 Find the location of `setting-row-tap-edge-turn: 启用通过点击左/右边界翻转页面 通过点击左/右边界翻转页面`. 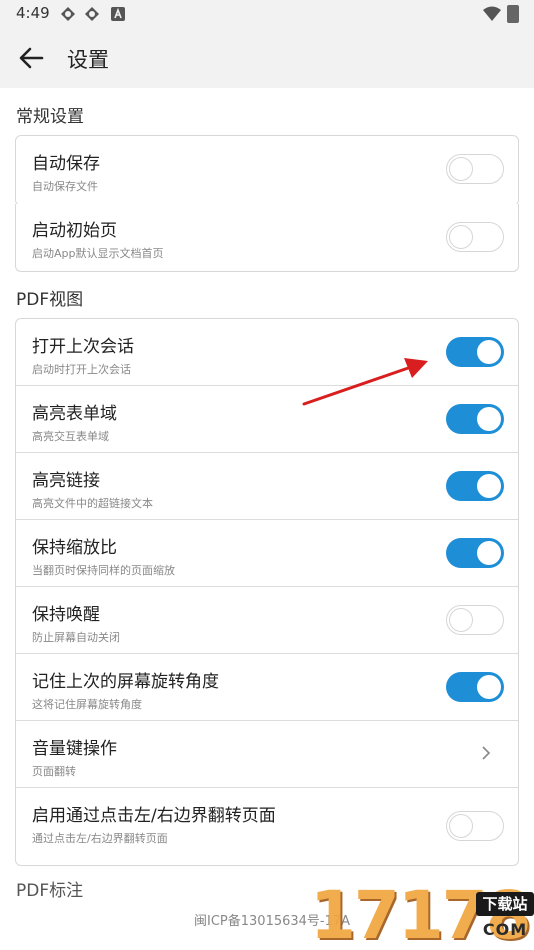

setting-row-tap-edge-turn: 启用通过点击左/右边界翻转页面 通过点击左/右边界翻转页面 is located at coordinates (267, 826).